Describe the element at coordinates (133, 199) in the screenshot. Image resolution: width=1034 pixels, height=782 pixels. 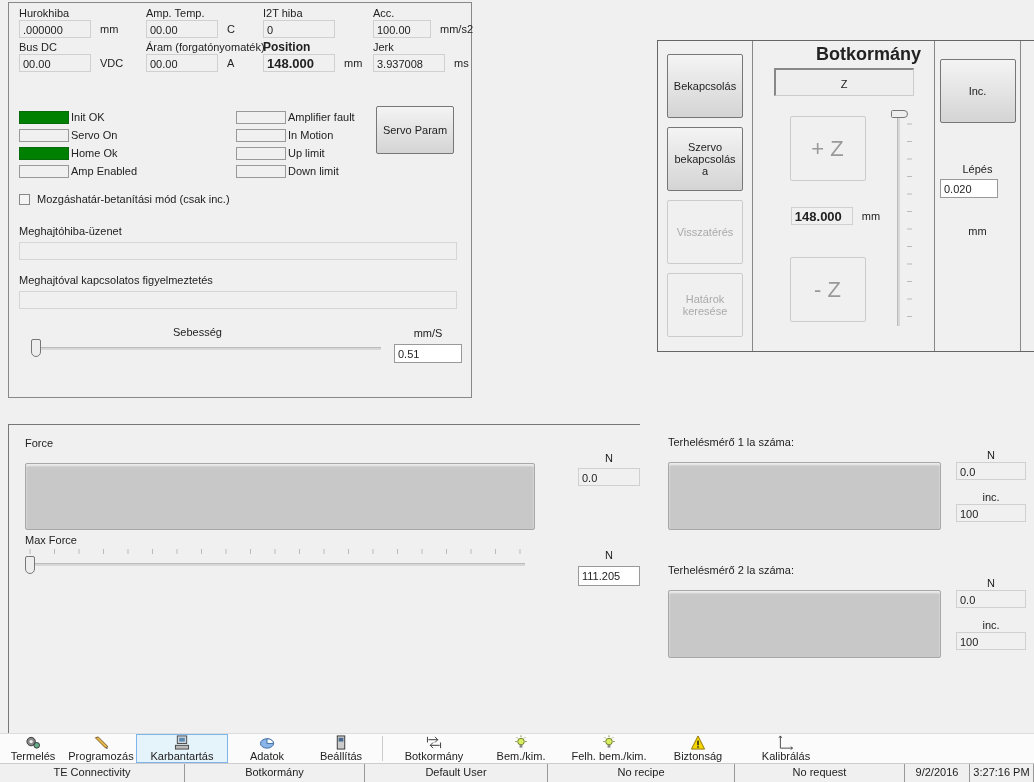
I see `checkbox-label: Mozgáshatár-betanítási mód (csak inc.)` at that location.